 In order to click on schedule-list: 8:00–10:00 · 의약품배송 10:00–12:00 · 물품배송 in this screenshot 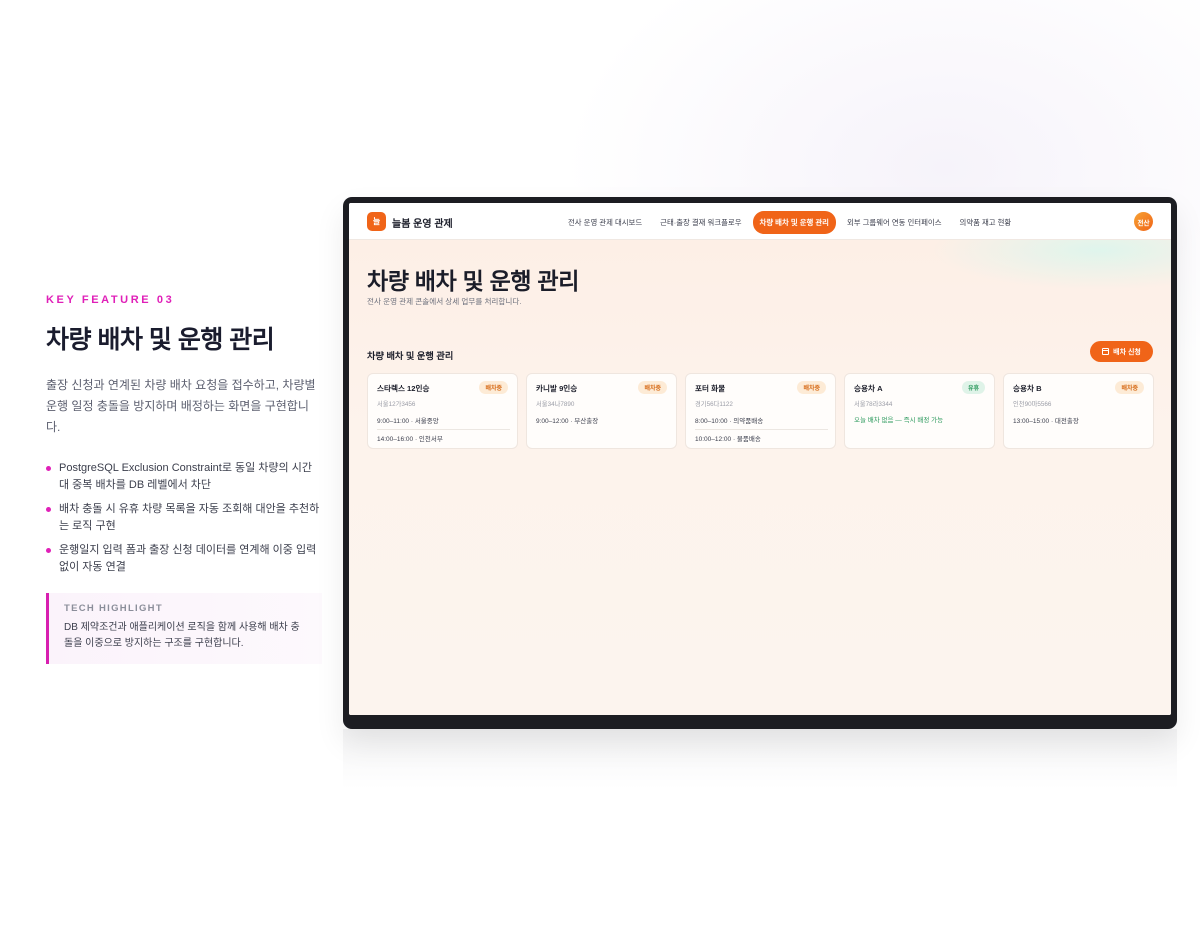, I will do `click(761, 429)`.